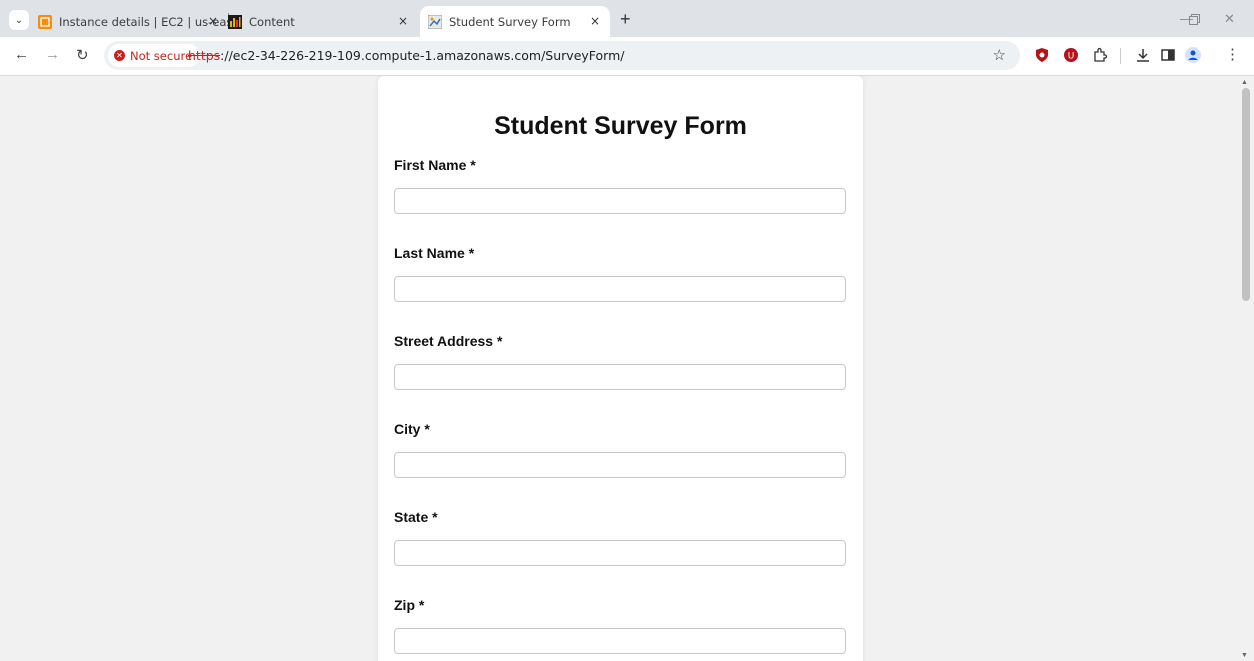 The image size is (1254, 661). What do you see at coordinates (620, 465) in the screenshot?
I see `city-field` at bounding box center [620, 465].